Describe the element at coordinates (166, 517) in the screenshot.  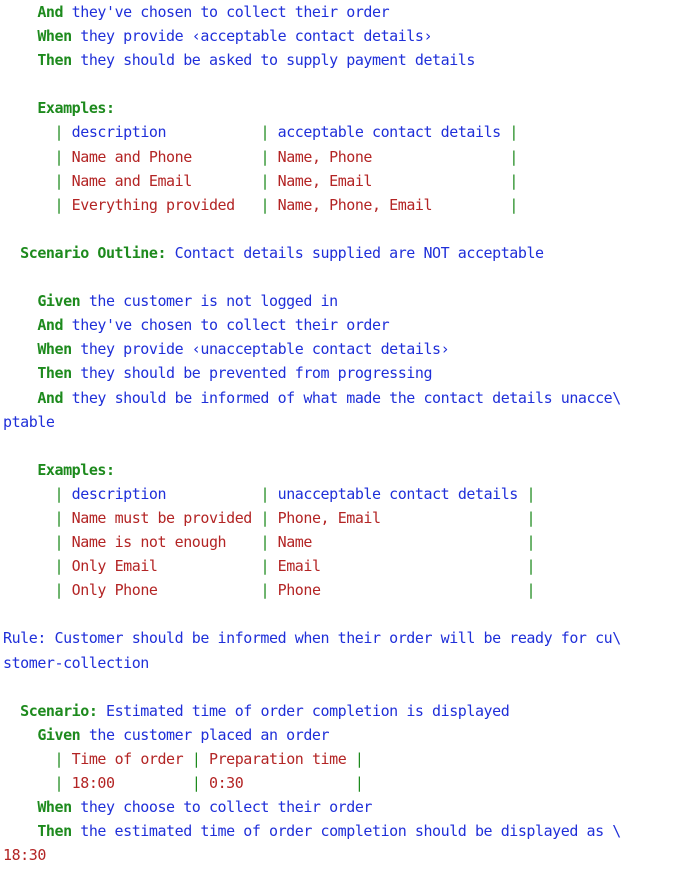
I see `table-cell-text: Name must be provided` at that location.